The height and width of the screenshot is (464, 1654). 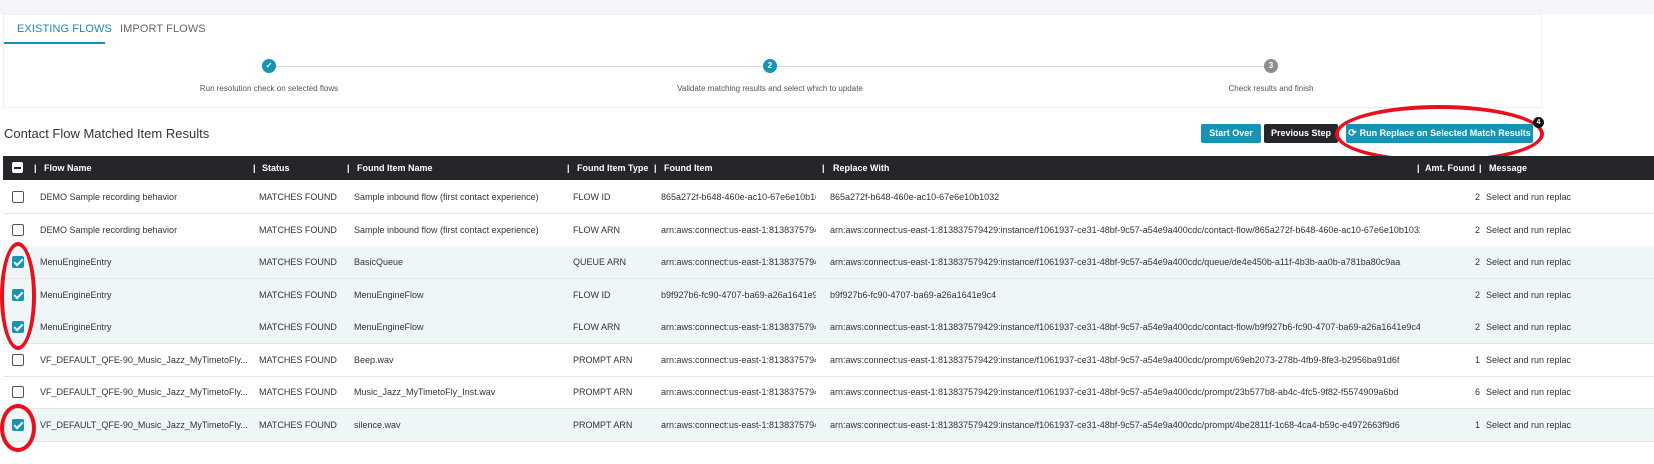 I want to click on previous-step-button: Previous Step, so click(x=1301, y=133).